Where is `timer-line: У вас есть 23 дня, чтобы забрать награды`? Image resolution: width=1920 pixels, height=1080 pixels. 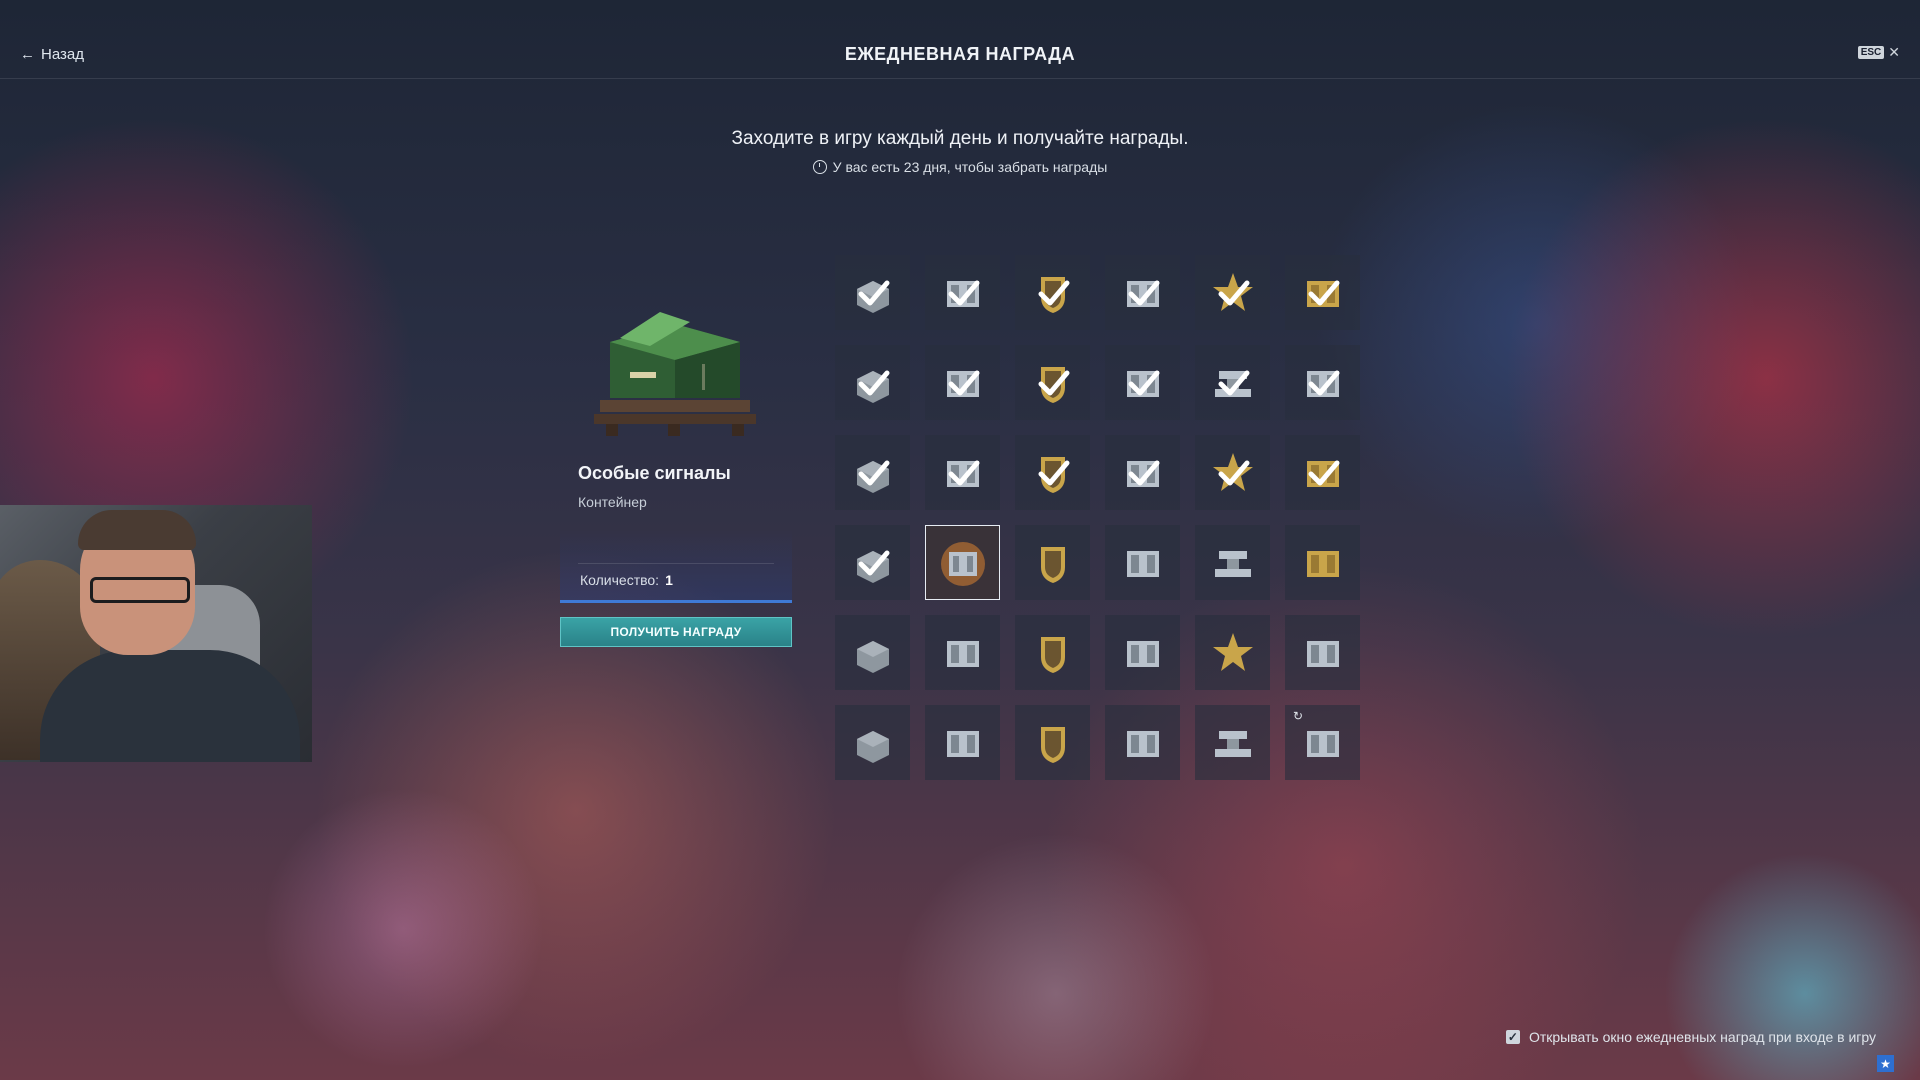
timer-line: У вас есть 23 дня, чтобы забрать награды is located at coordinates (960, 167).